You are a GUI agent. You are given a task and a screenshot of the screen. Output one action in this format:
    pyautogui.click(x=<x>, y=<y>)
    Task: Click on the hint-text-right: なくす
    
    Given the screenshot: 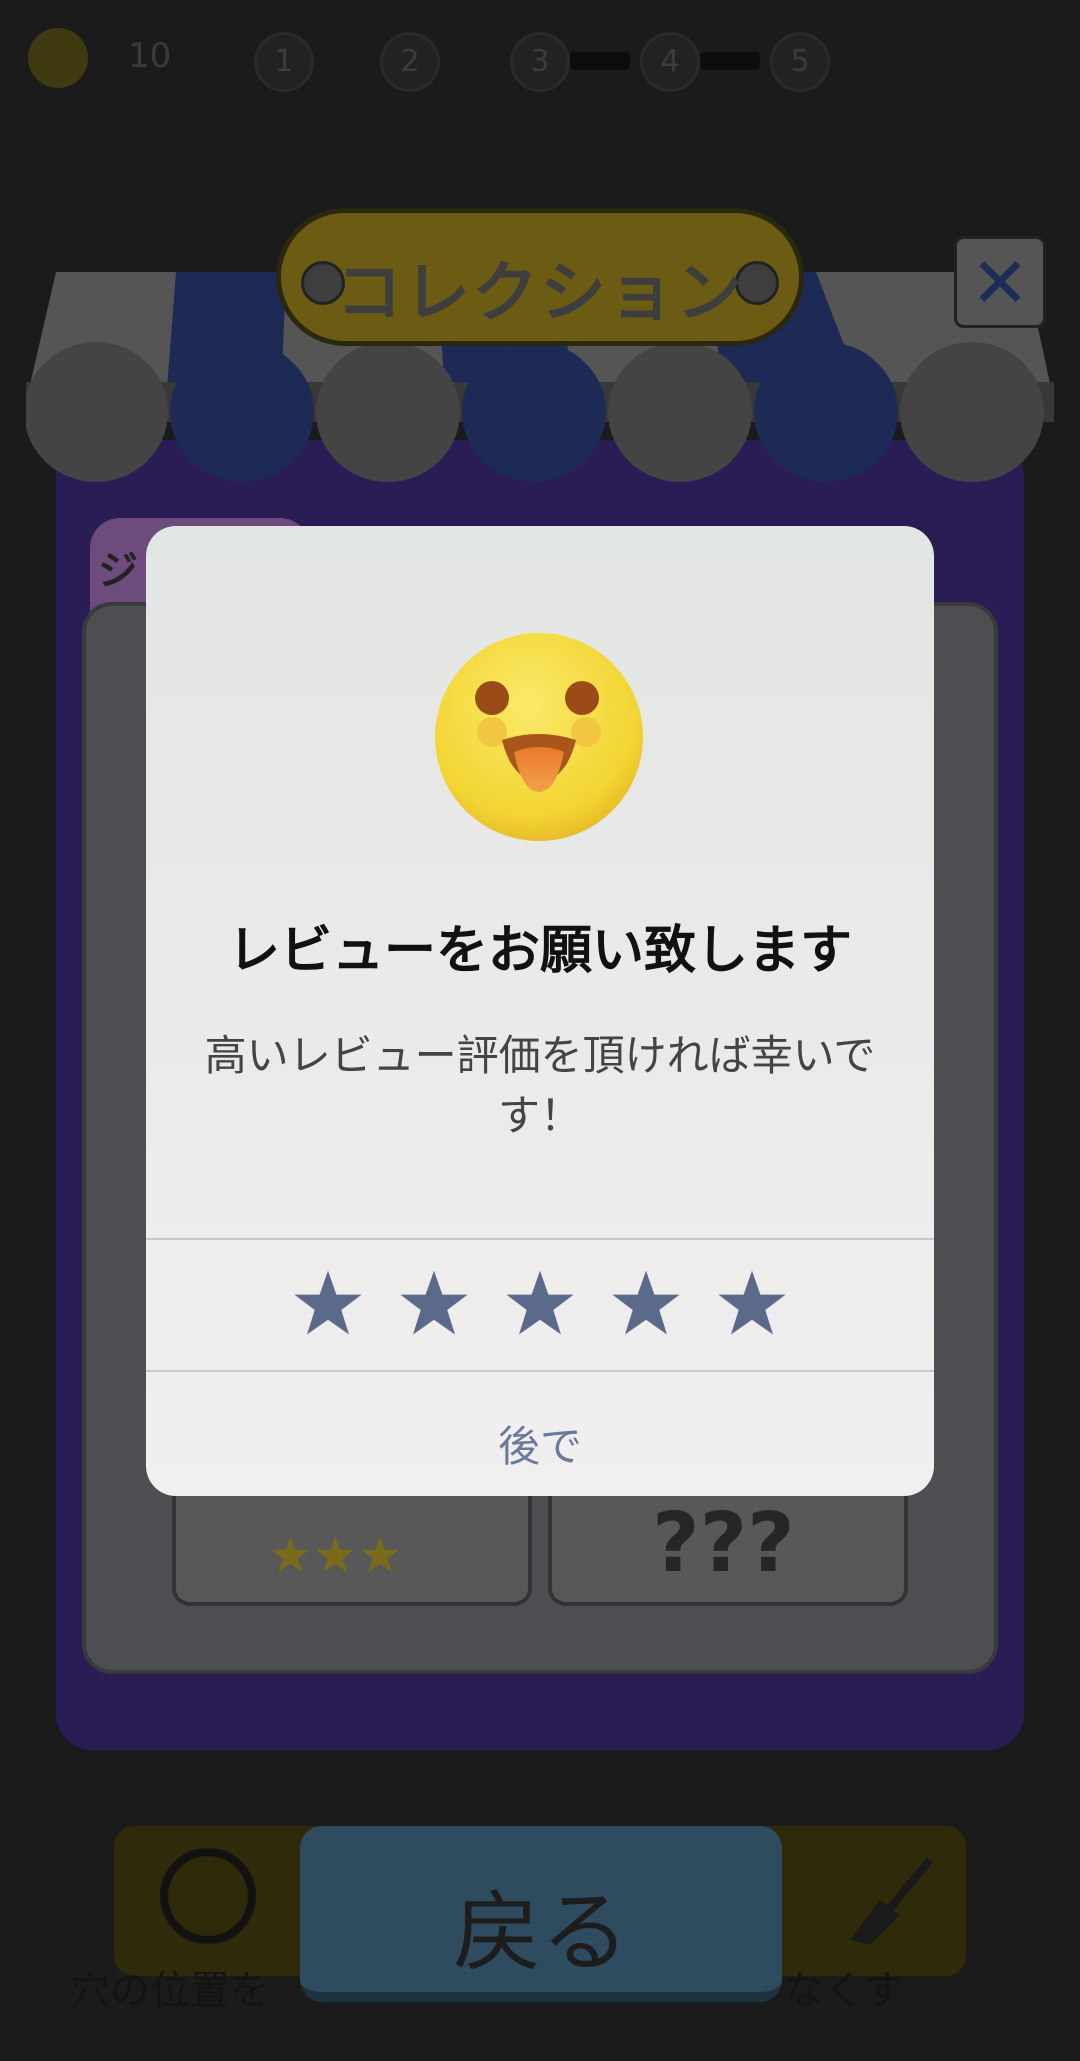 What is the action you would take?
    pyautogui.click(x=844, y=1991)
    